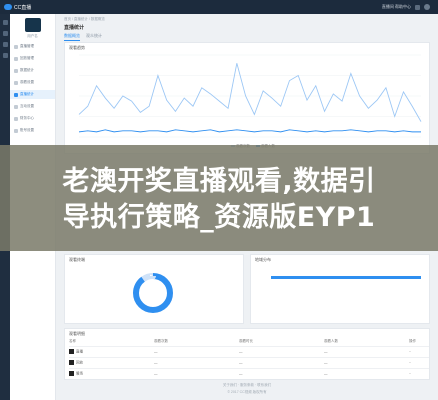 The width and height of the screenshot is (438, 400). What do you see at coordinates (27, 46) in the screenshot?
I see `sidebar-item-label: 直播管理` at bounding box center [27, 46].